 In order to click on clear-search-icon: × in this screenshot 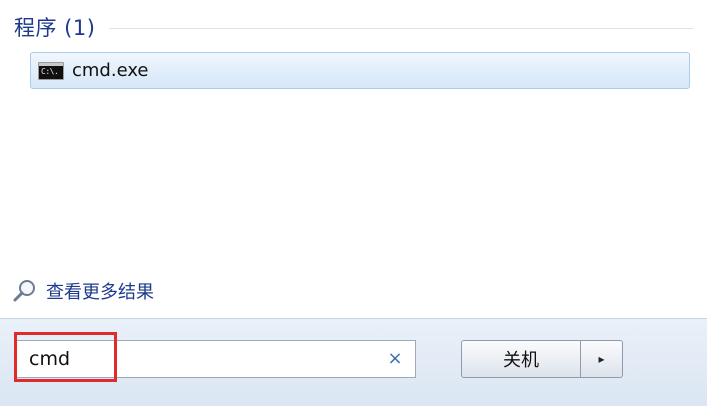, I will do `click(395, 359)`.